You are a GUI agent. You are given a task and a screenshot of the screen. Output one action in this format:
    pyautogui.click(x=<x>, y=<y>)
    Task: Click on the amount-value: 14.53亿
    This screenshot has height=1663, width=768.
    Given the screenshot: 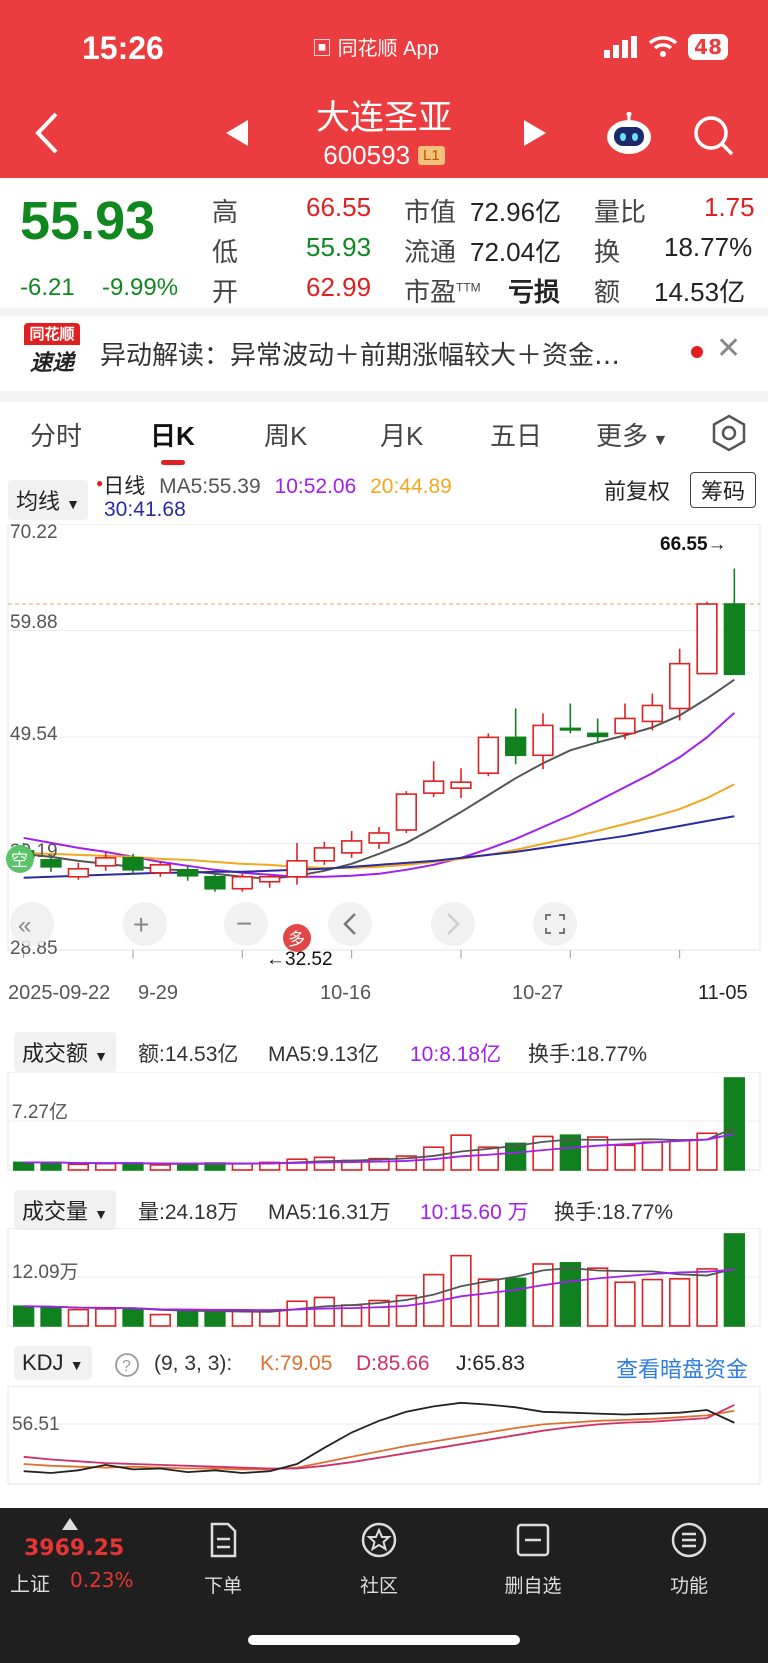 What is the action you would take?
    pyautogui.click(x=700, y=292)
    